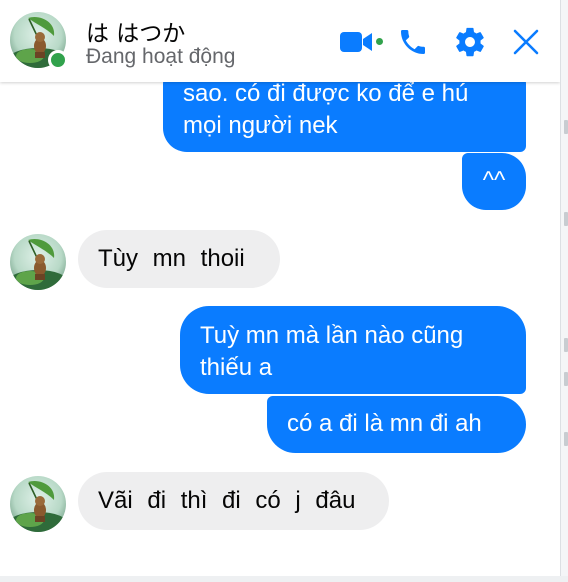  I want to click on voice-call-button, so click(413, 42).